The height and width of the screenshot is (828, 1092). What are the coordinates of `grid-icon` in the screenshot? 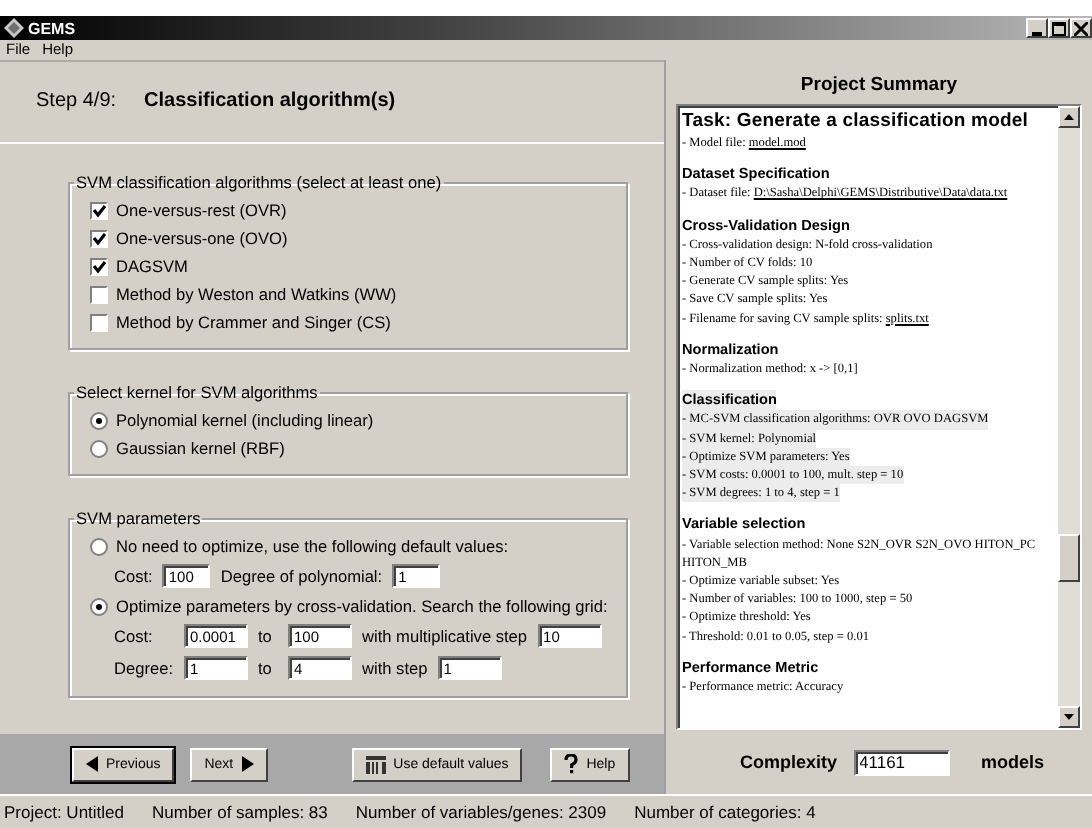 It's located at (375, 764).